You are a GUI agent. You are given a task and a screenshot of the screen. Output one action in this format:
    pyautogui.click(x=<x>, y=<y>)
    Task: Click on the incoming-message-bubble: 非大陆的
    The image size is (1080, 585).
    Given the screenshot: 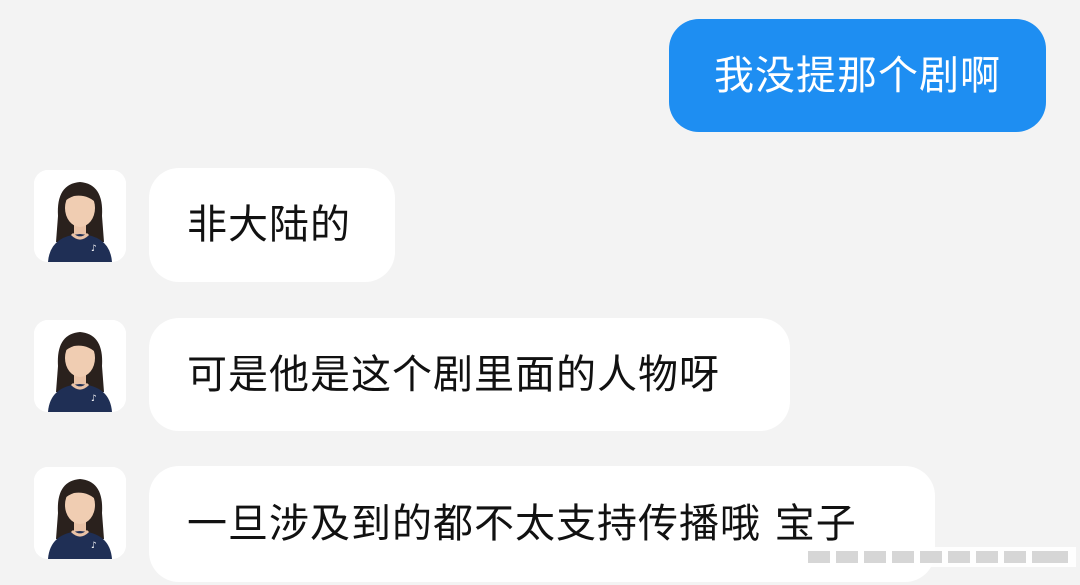 What is the action you would take?
    pyautogui.click(x=272, y=225)
    